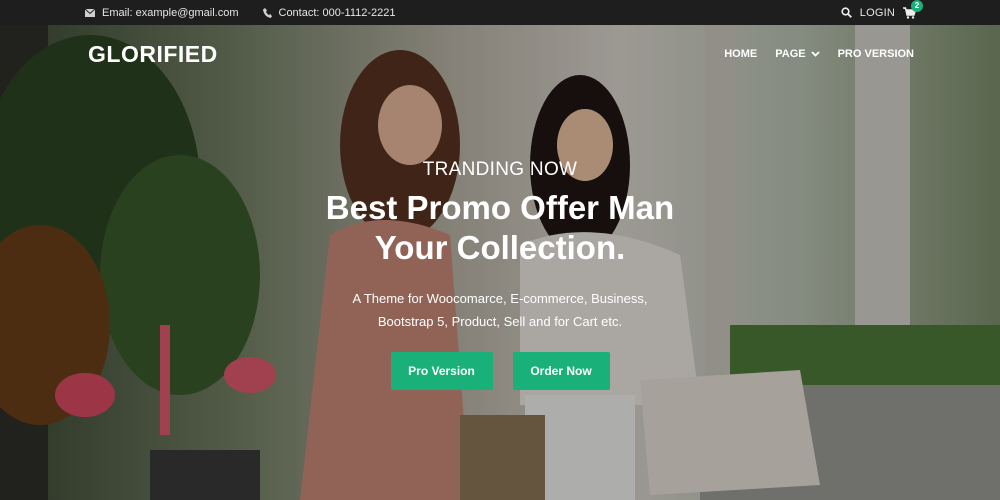 This screenshot has height=500, width=1000. I want to click on email-text: Email: example@gmail.com, so click(170, 12).